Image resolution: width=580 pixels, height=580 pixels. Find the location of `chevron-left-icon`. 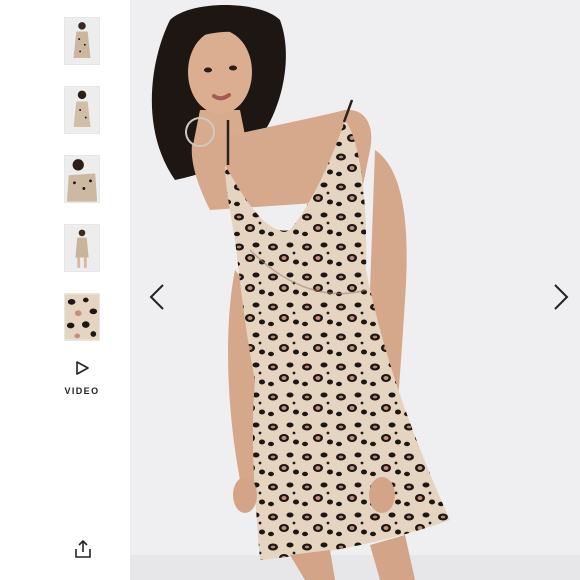

chevron-left-icon is located at coordinates (156, 297).